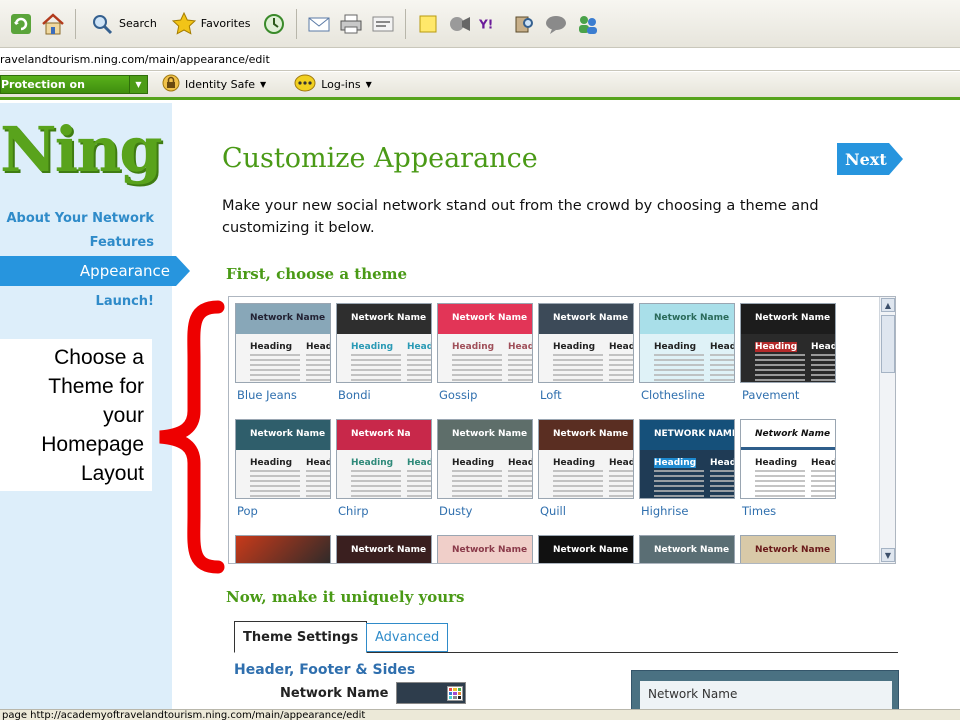 This screenshot has height=720, width=960. Describe the element at coordinates (80, 218) in the screenshot. I see `sidebar-item-about: About Your Network` at that location.